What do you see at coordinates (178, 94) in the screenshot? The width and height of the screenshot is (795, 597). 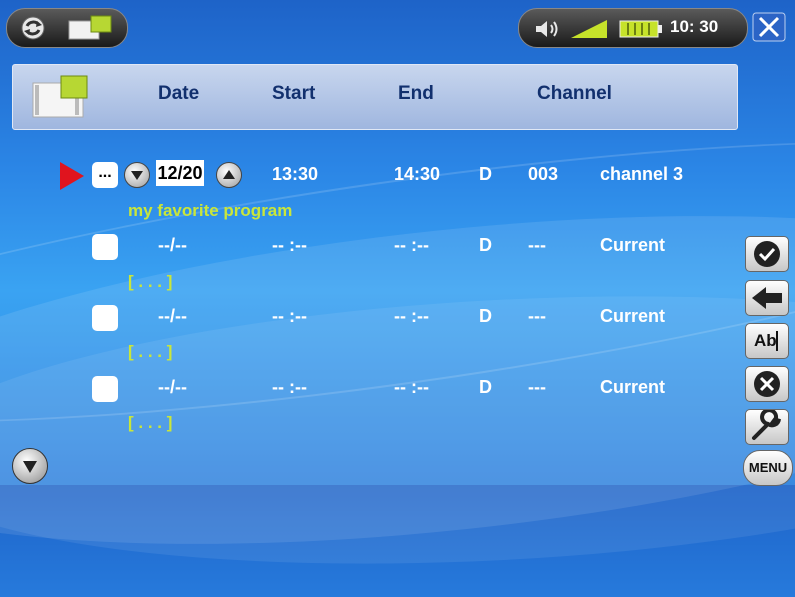 I see `column-date: Date` at bounding box center [178, 94].